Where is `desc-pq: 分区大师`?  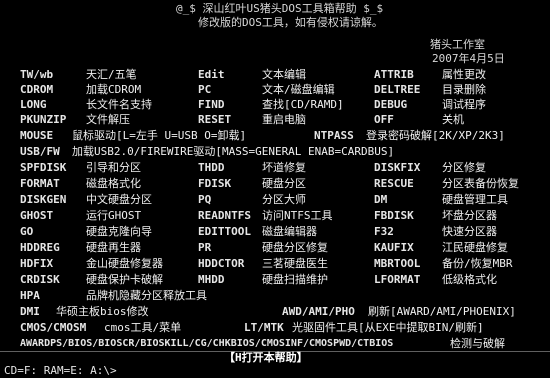
desc-pq: 分区大师 is located at coordinates (284, 199).